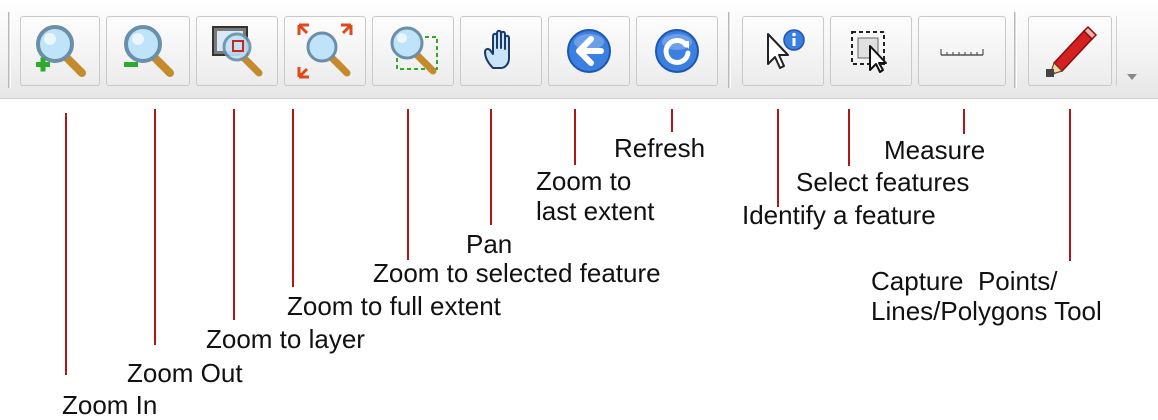 The width and height of the screenshot is (1158, 420). What do you see at coordinates (155, 227) in the screenshot?
I see `leader-zoom-out` at bounding box center [155, 227].